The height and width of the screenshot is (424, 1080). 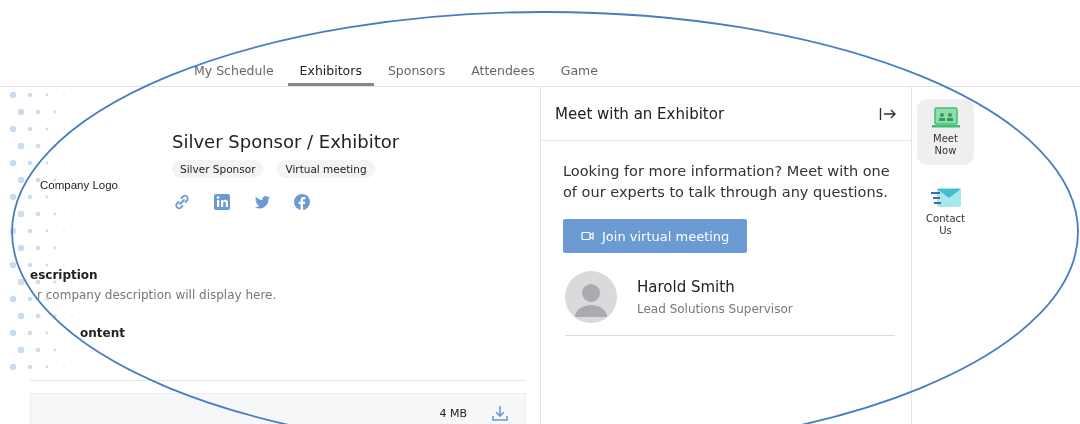 I want to click on link-icon, so click(x=182, y=202).